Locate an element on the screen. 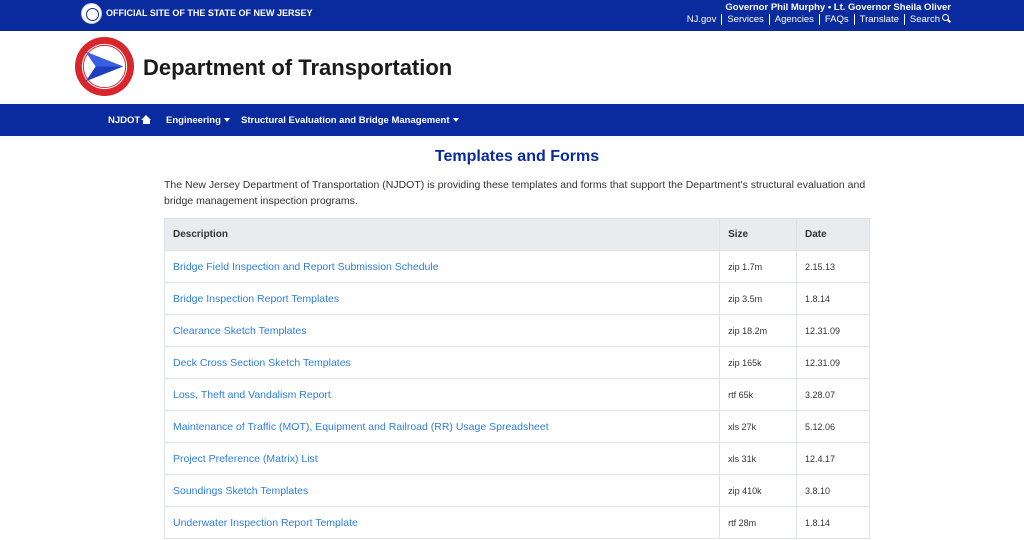 Image resolution: width=1024 pixels, height=540 pixels. table-header-row: Description Size Date is located at coordinates (516, 234).